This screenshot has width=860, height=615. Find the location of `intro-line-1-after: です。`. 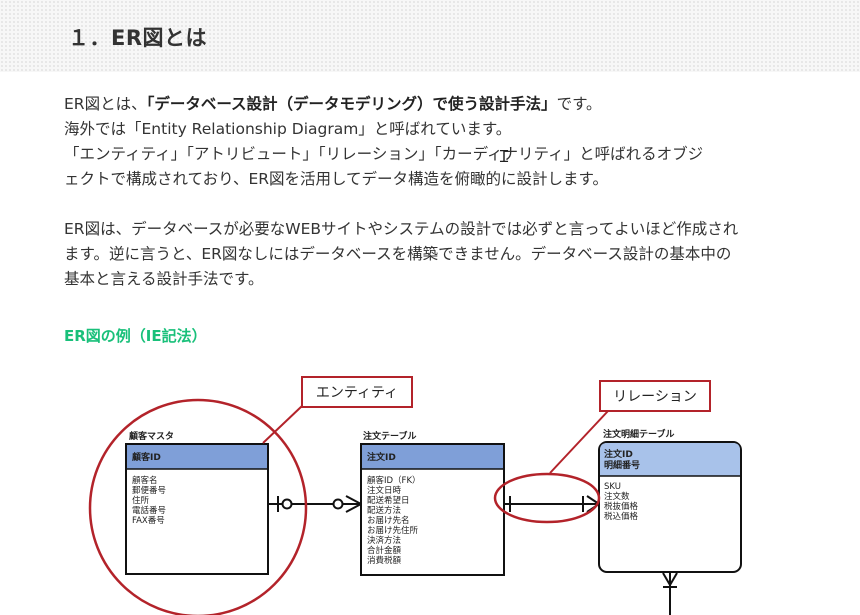

intro-line-1-after: です。 is located at coordinates (579, 104).